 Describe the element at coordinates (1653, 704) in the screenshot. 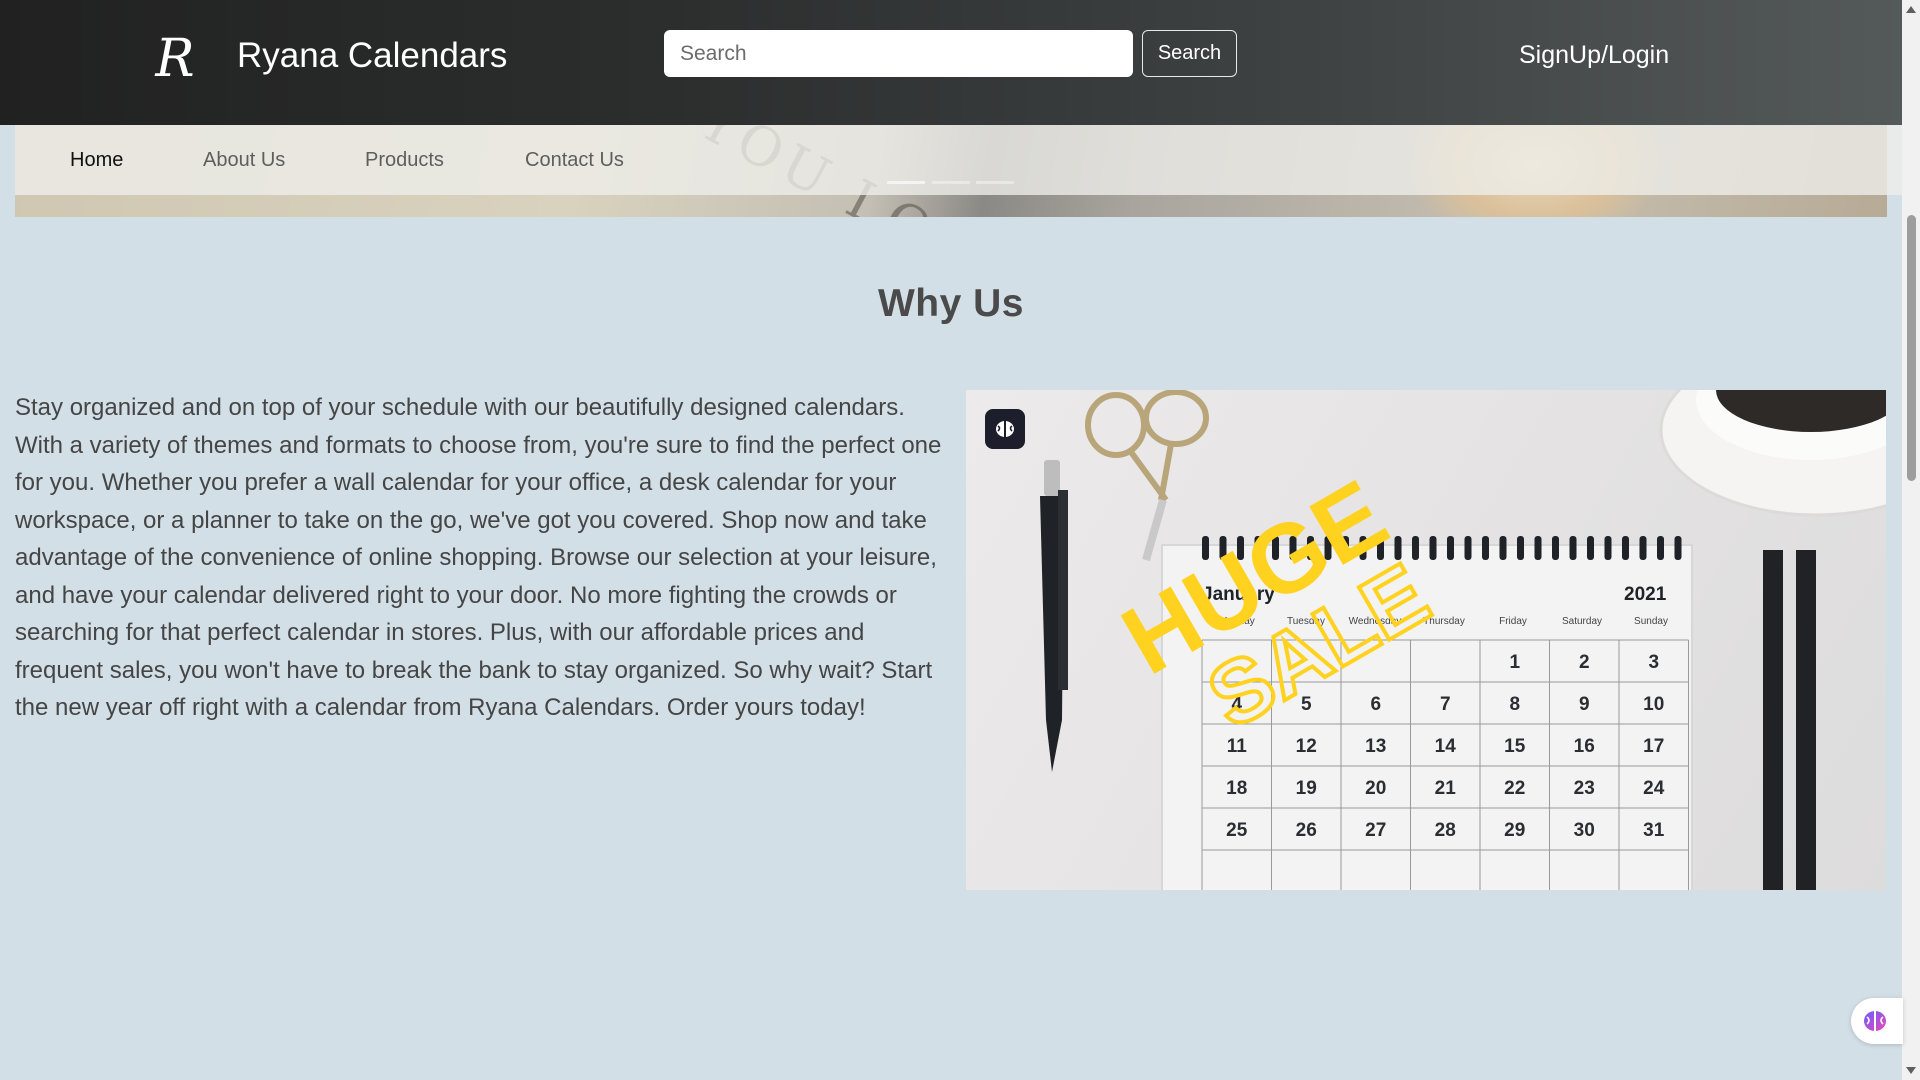

I see `calendar-day: 10` at that location.